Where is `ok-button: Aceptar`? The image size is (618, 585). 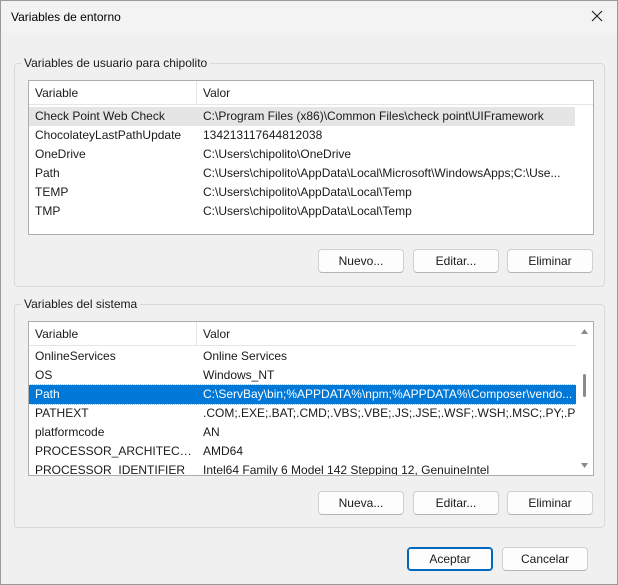
ok-button: Aceptar is located at coordinates (450, 559).